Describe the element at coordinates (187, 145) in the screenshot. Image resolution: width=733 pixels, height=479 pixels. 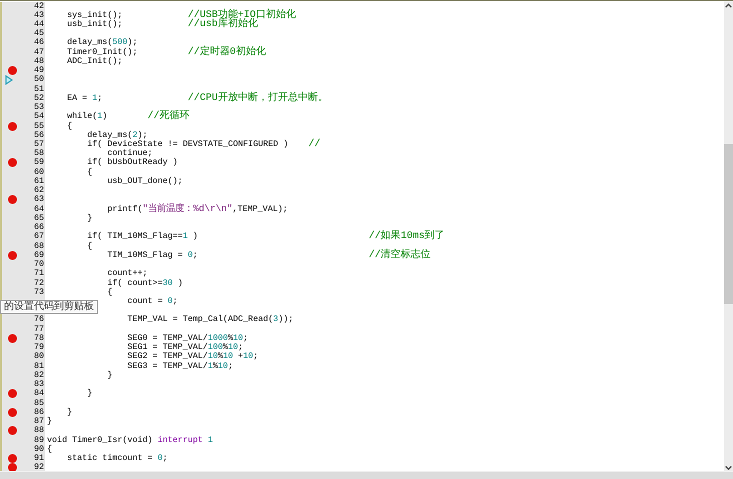
I see `code-line: if( DeviceState != DEVSTATE_CONFIGURED )` at that location.